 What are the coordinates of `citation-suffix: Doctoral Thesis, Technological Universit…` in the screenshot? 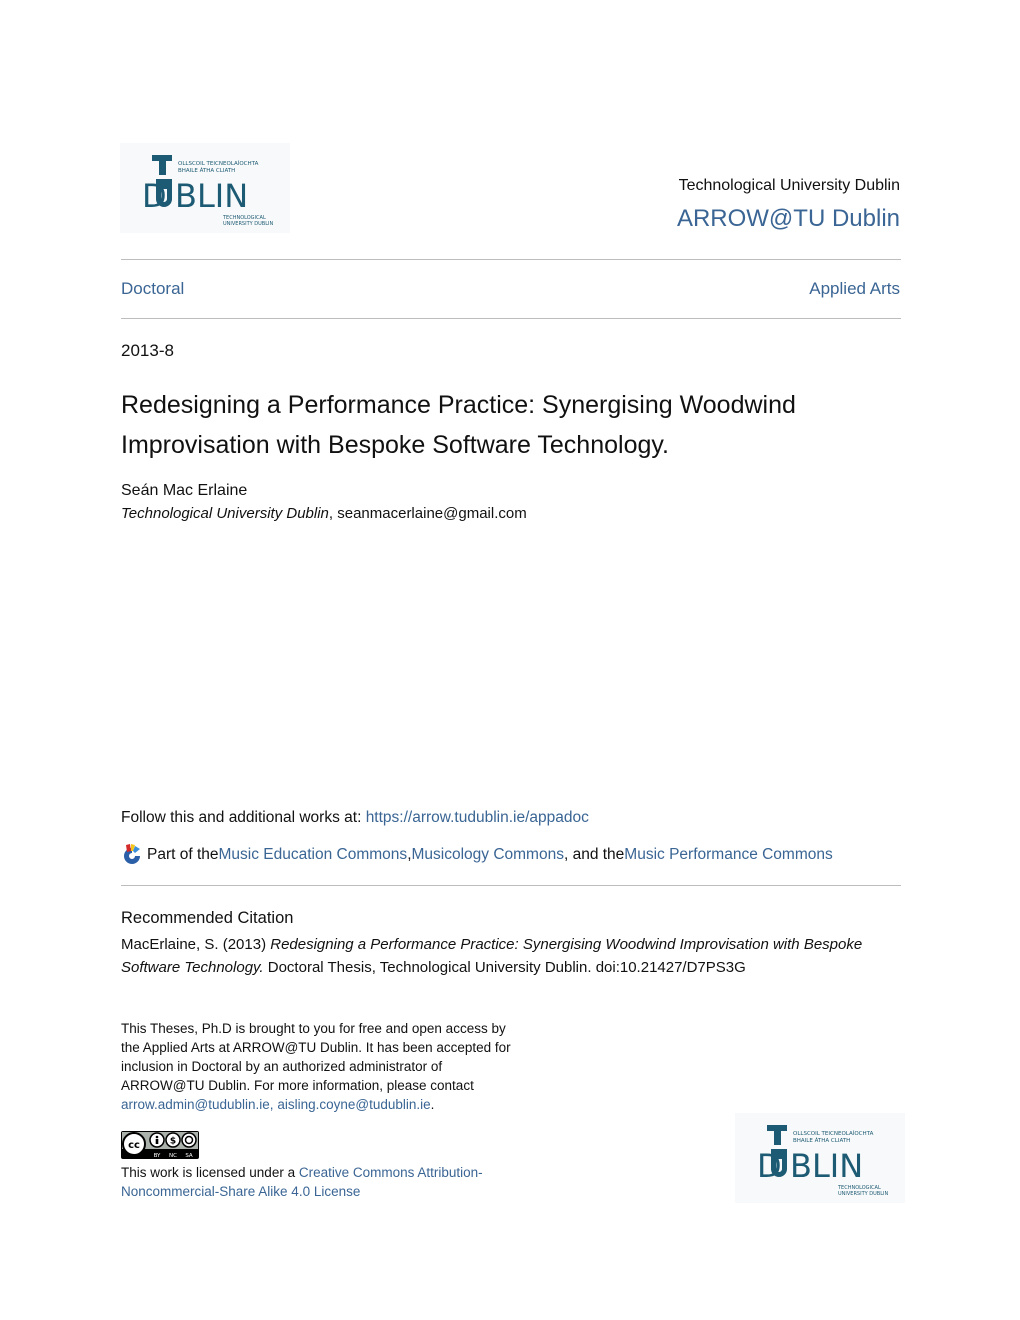 It's located at (504, 967).